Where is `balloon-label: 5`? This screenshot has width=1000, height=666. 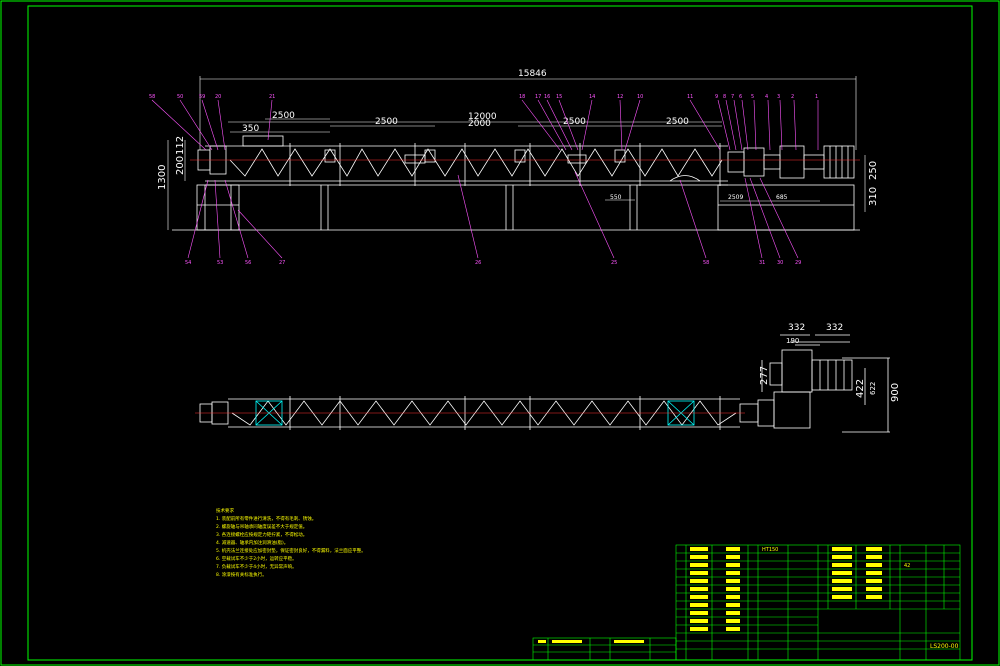 balloon-label: 5 is located at coordinates (752, 97).